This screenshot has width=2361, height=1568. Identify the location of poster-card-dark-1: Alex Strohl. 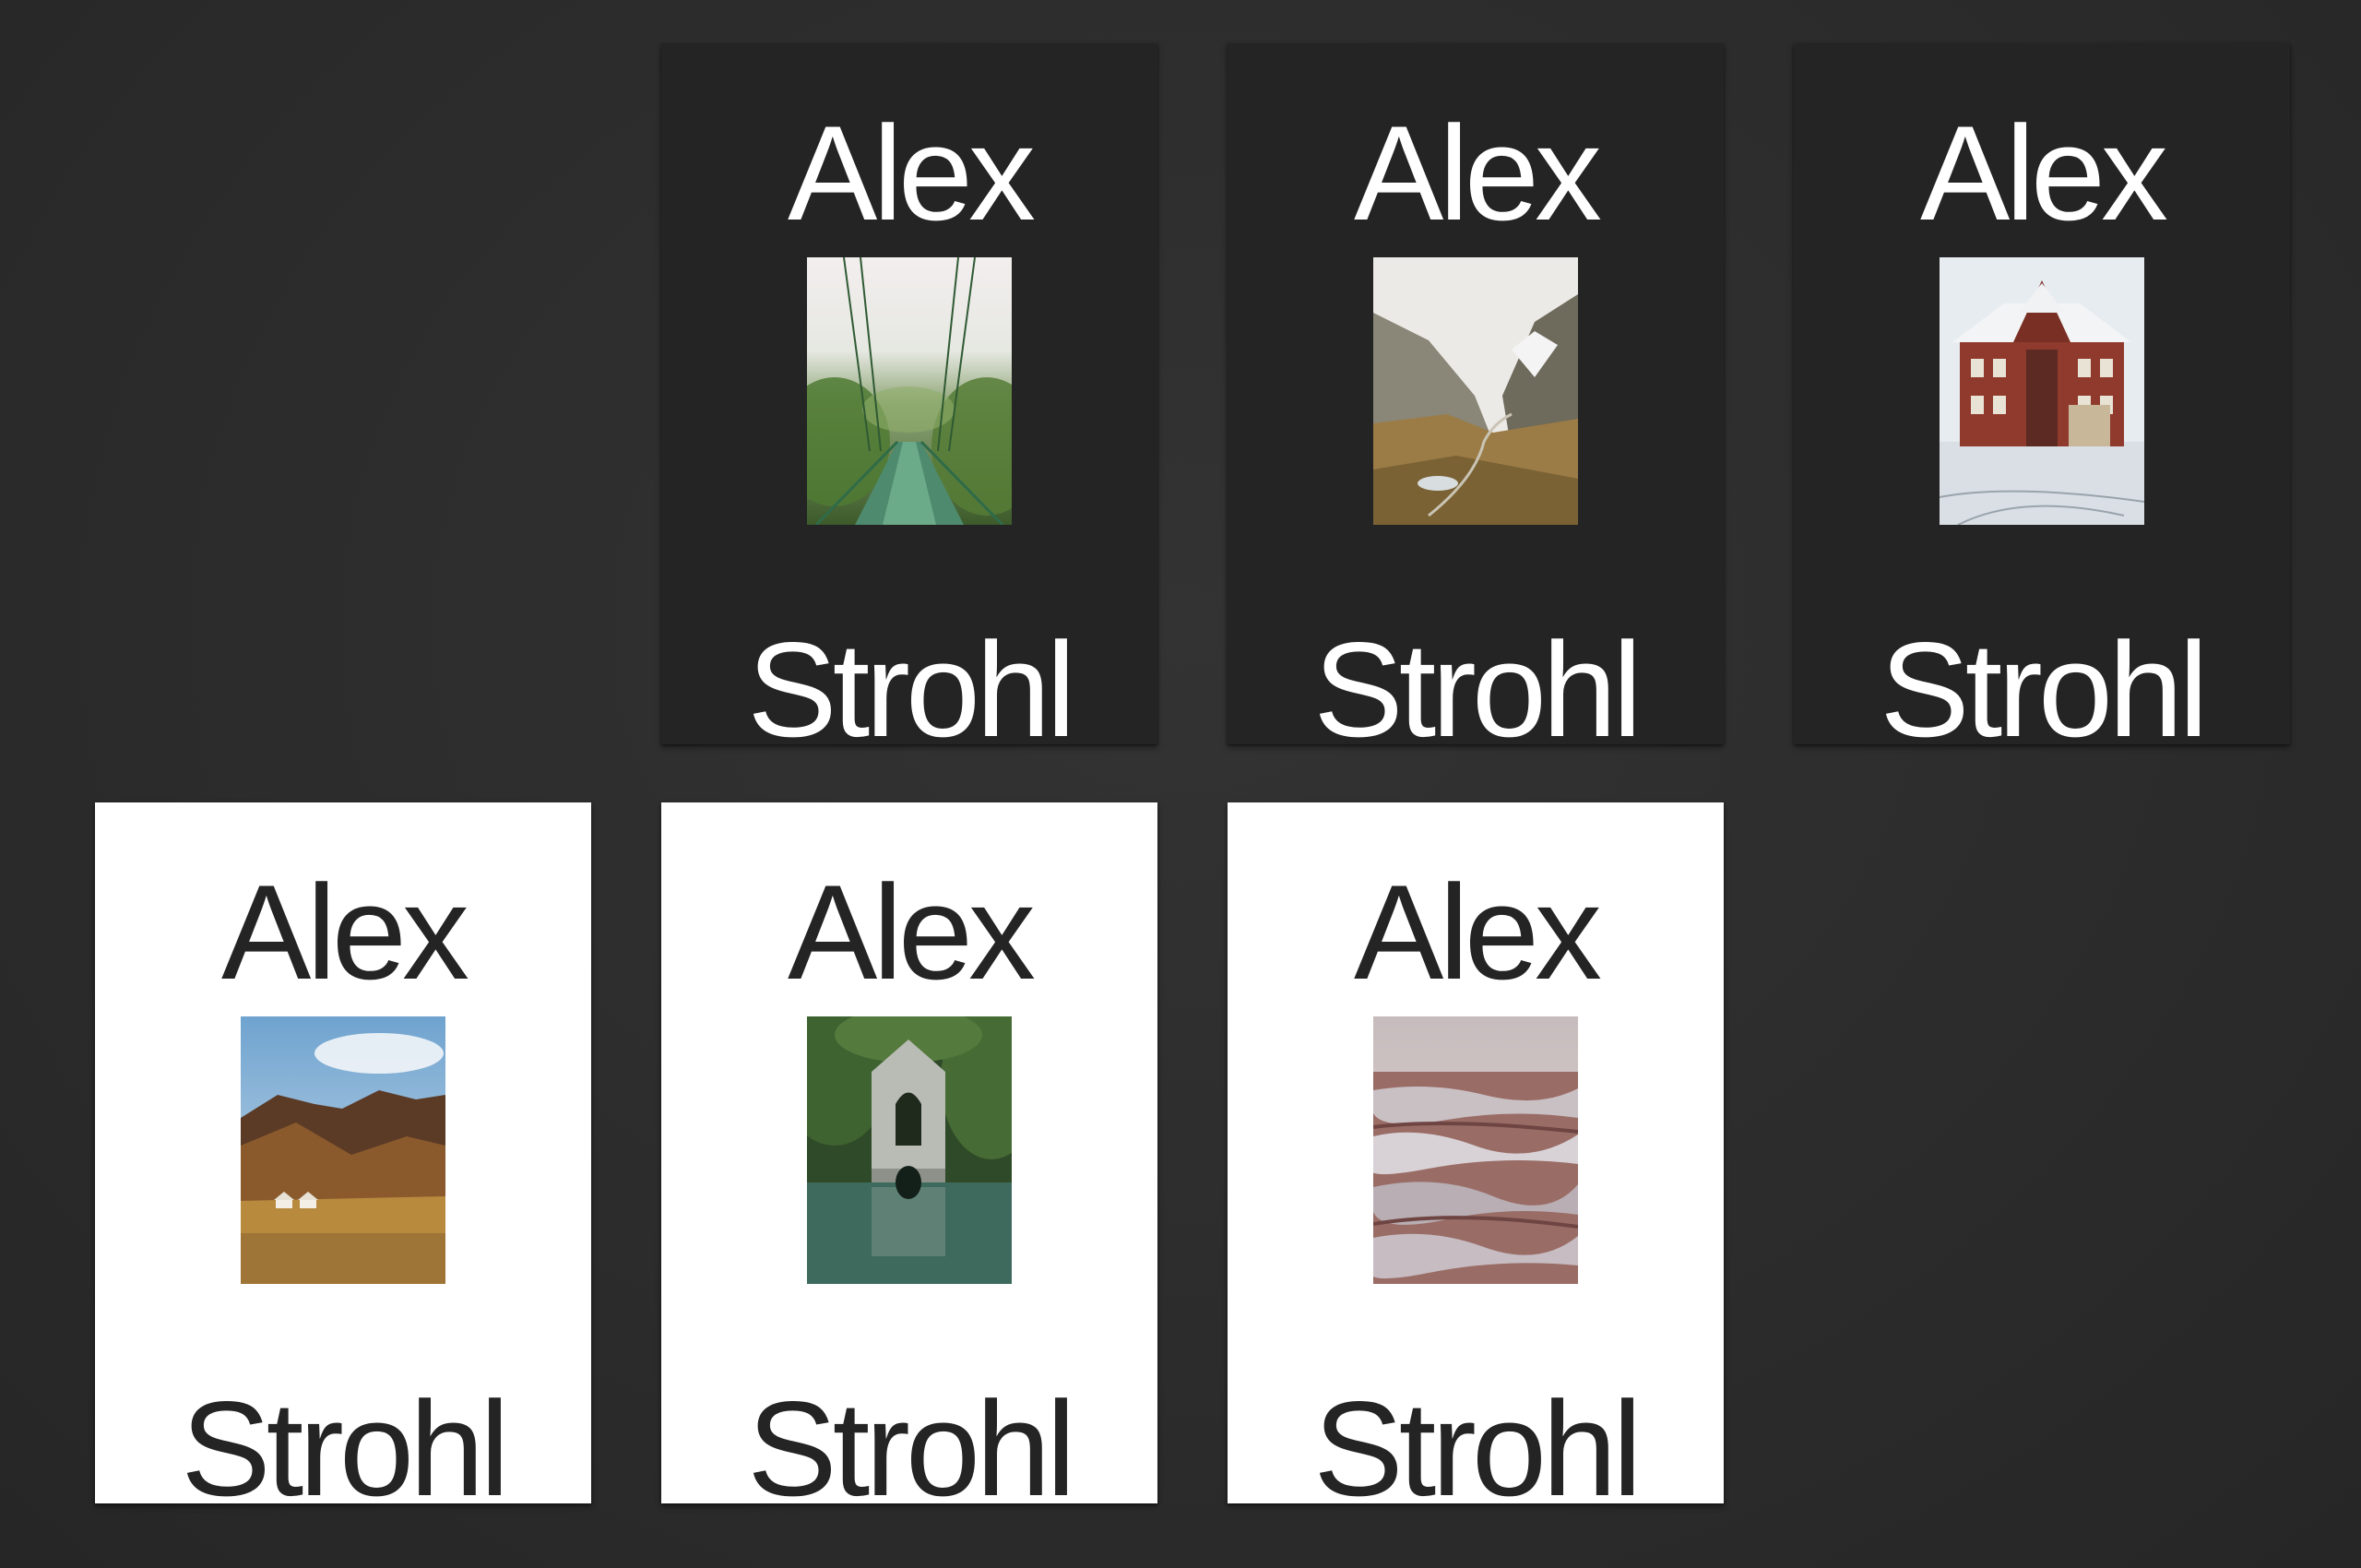
(909, 400).